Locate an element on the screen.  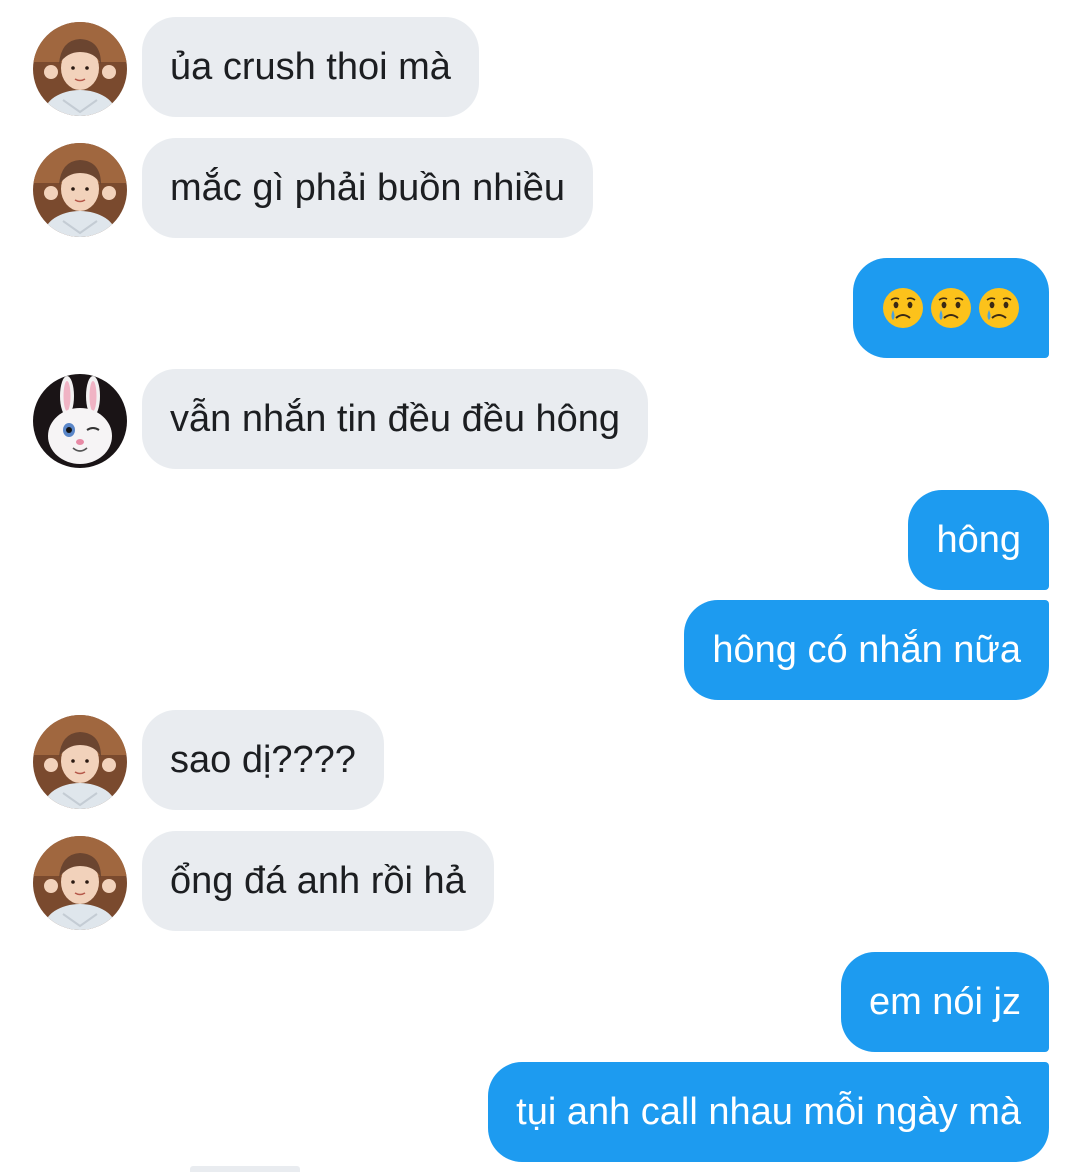
message-text: ủa crush thoi mà is located at coordinates (310, 67).